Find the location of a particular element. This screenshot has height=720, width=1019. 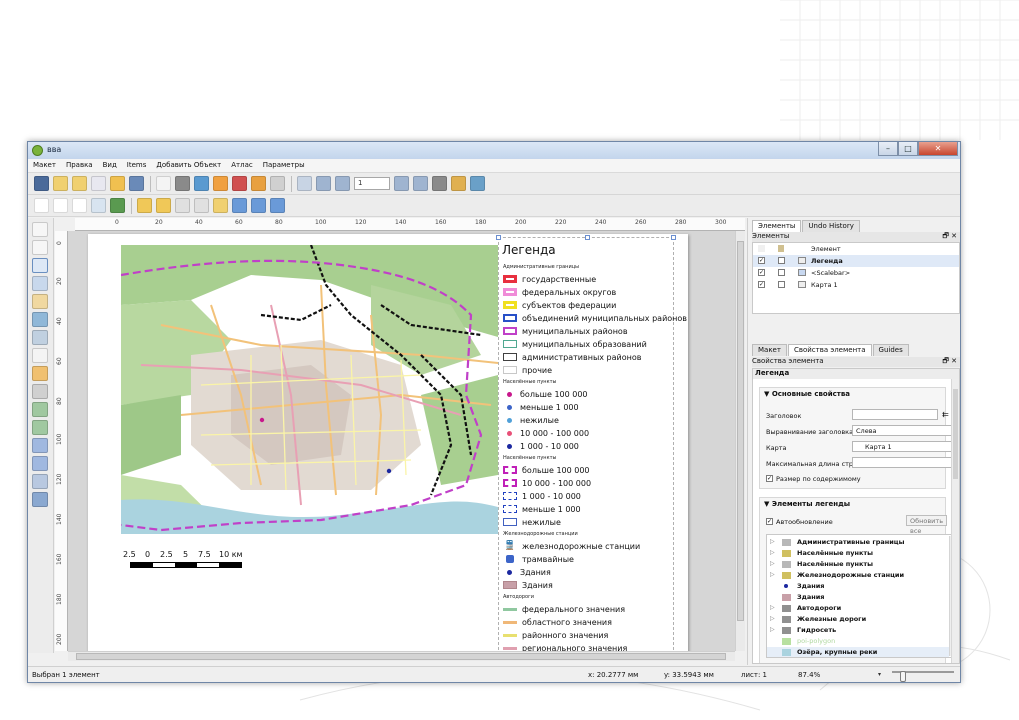

add-polygon-icon is located at coordinates (40, 445).